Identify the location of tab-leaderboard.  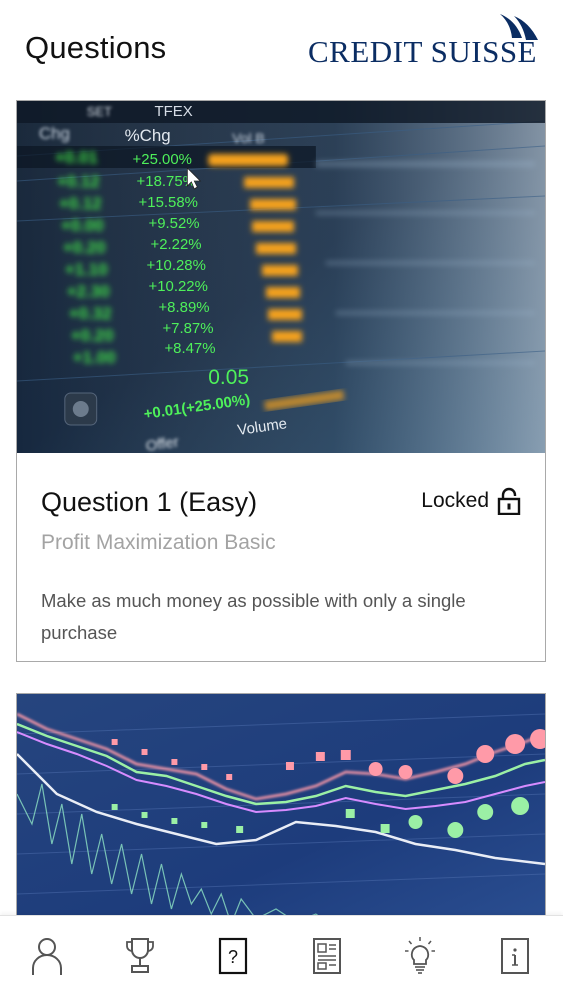
(140, 956).